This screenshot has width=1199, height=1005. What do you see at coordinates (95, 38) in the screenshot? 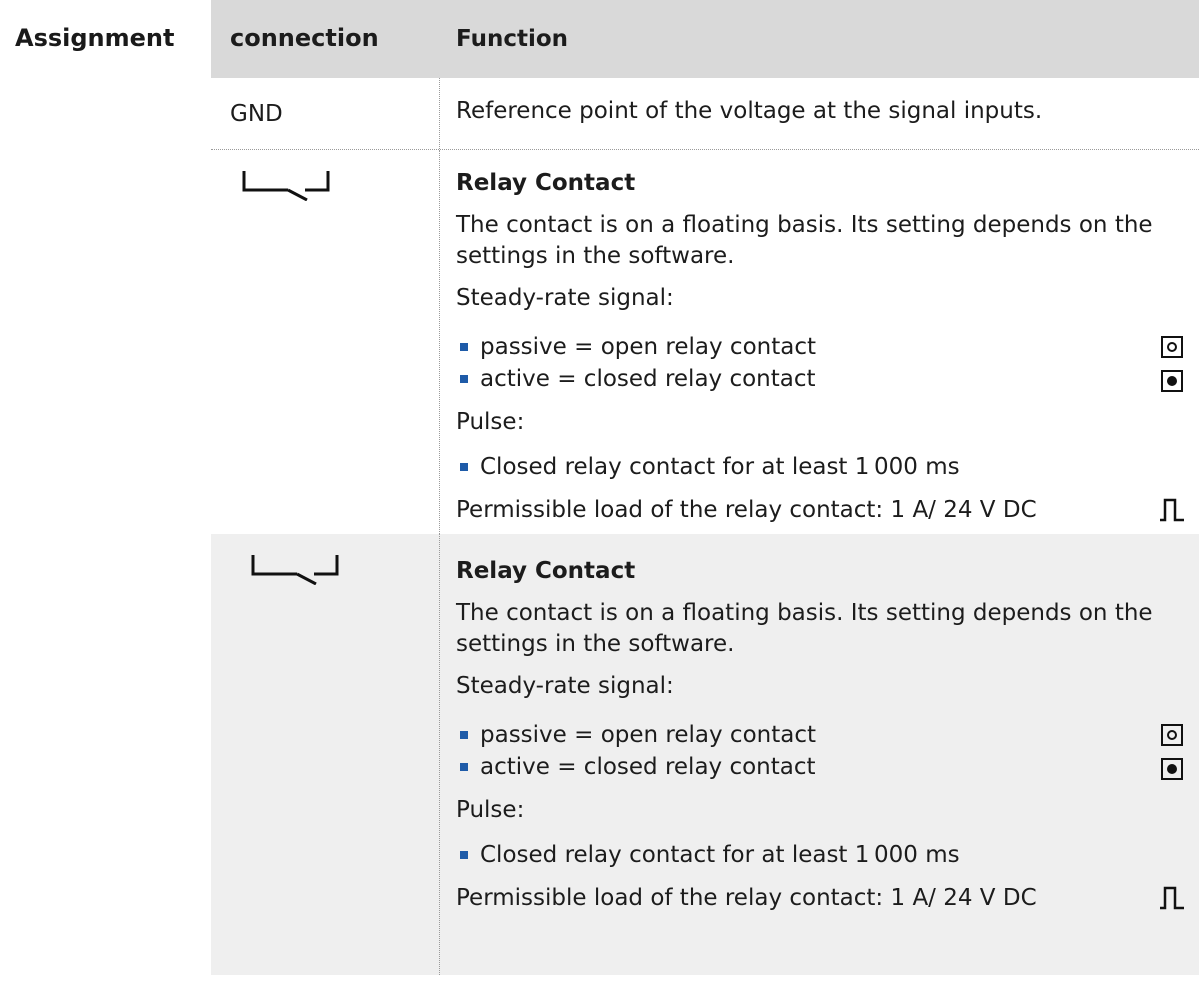
I see `section-label: Assignment` at bounding box center [95, 38].